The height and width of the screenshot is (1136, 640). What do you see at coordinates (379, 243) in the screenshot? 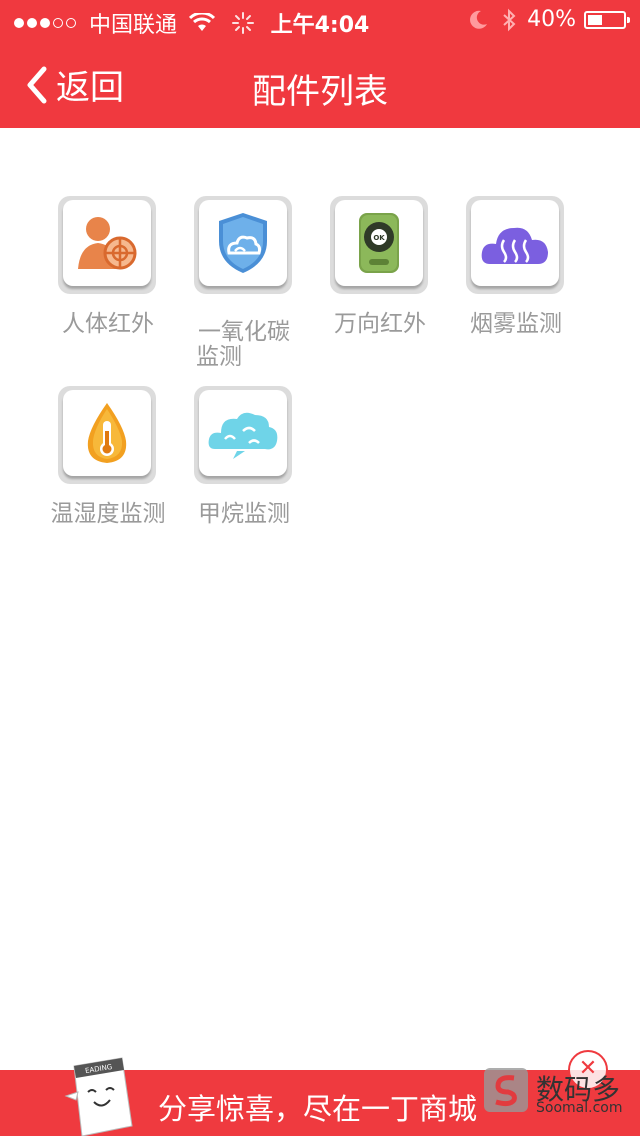
I see `universal-remote-icon: OK` at bounding box center [379, 243].